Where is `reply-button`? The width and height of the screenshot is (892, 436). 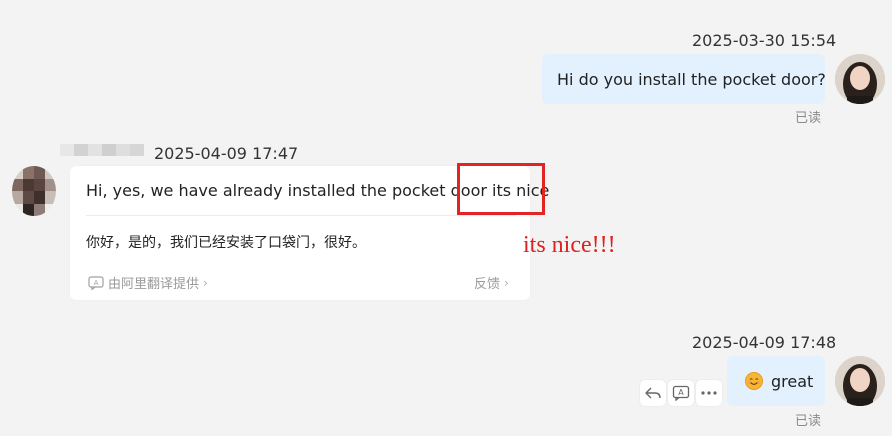 reply-button is located at coordinates (653, 393).